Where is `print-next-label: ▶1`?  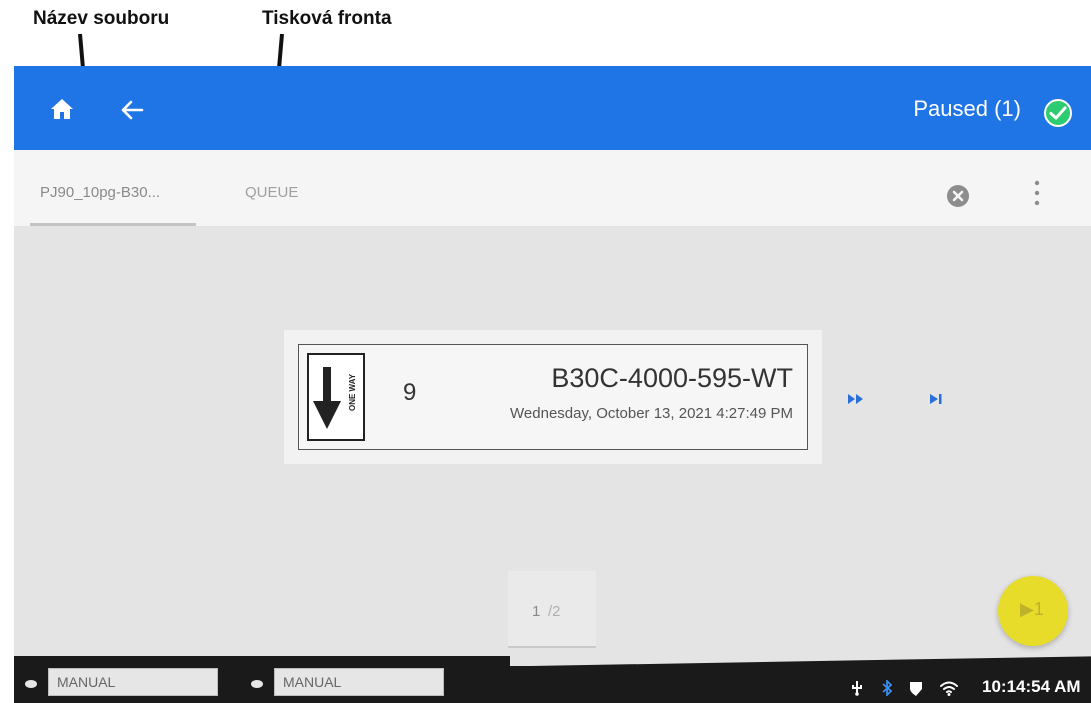
print-next-label: ▶1 is located at coordinates (1032, 609).